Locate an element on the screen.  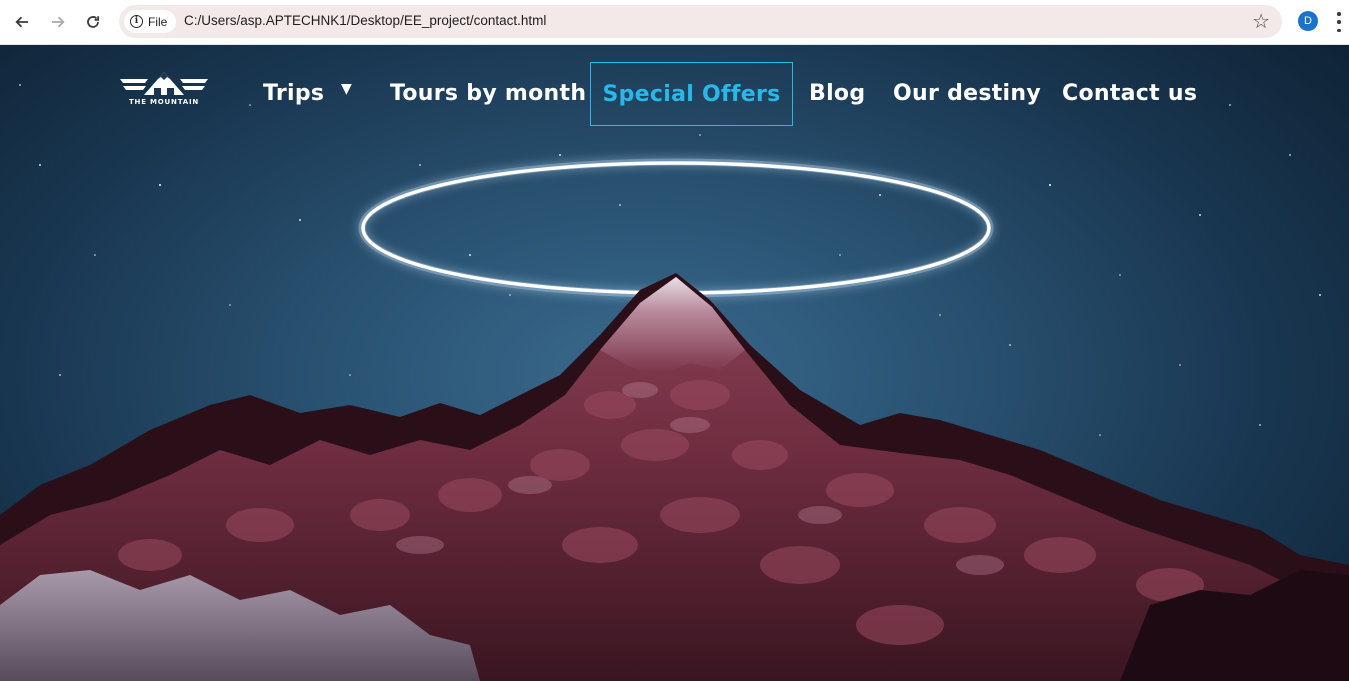
nav-item-contact-us: Contact us is located at coordinates (1129, 94).